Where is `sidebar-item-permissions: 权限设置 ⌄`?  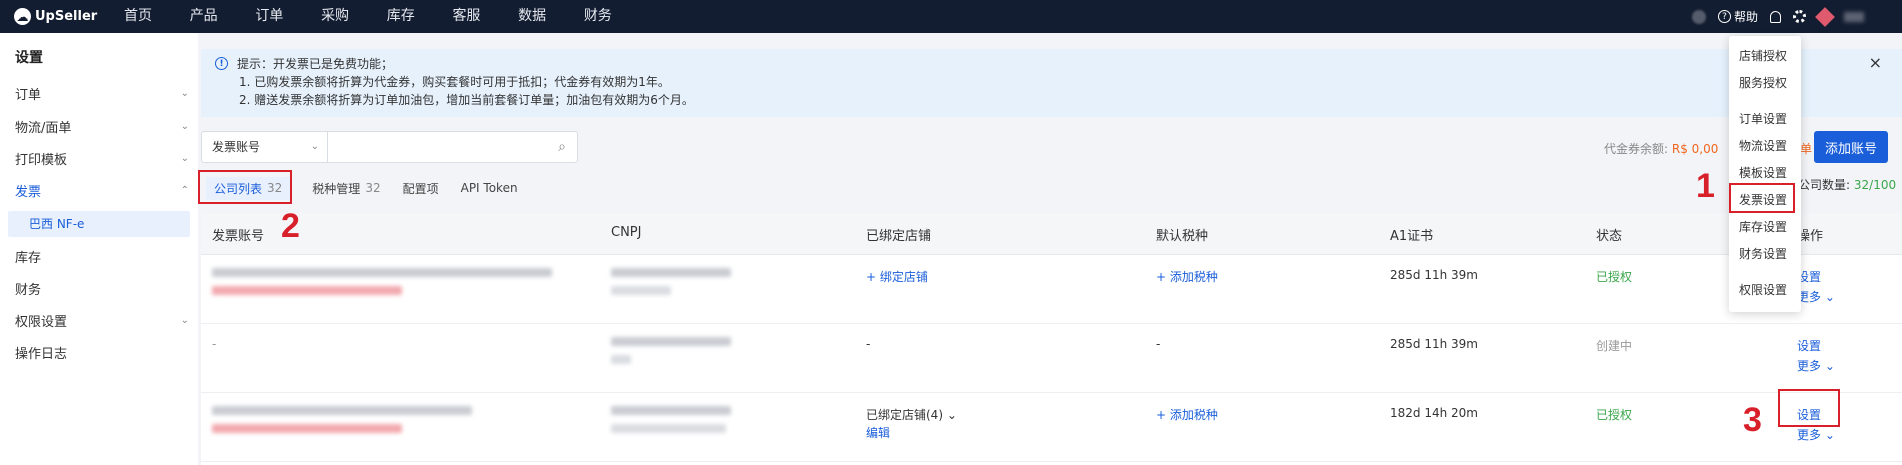 sidebar-item-permissions: 权限设置 ⌄ is located at coordinates (104, 320).